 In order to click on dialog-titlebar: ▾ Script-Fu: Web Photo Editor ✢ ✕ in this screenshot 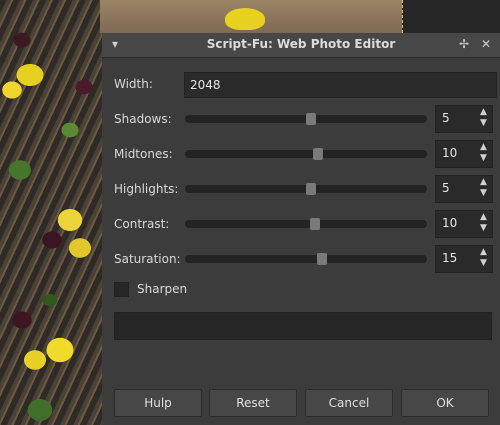, I will do `click(301, 45)`.